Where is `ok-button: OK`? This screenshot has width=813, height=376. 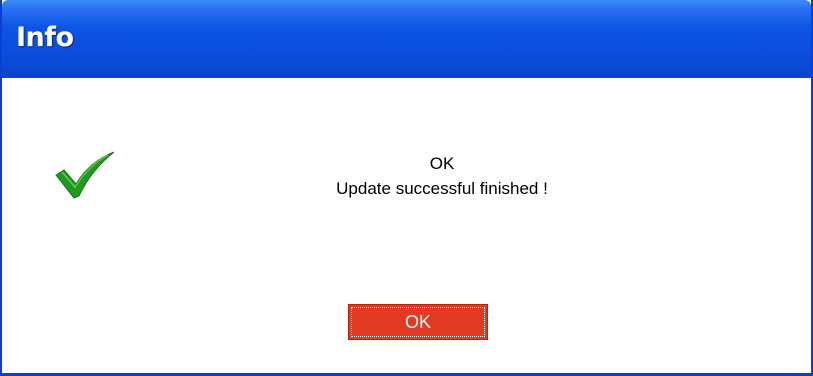 ok-button: OK is located at coordinates (418, 322).